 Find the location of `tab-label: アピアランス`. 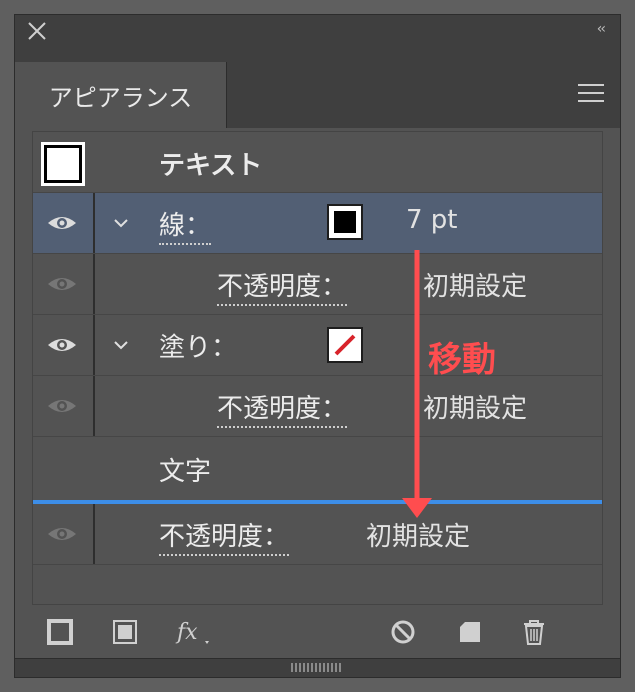

tab-label: アピアランス is located at coordinates (120, 97).